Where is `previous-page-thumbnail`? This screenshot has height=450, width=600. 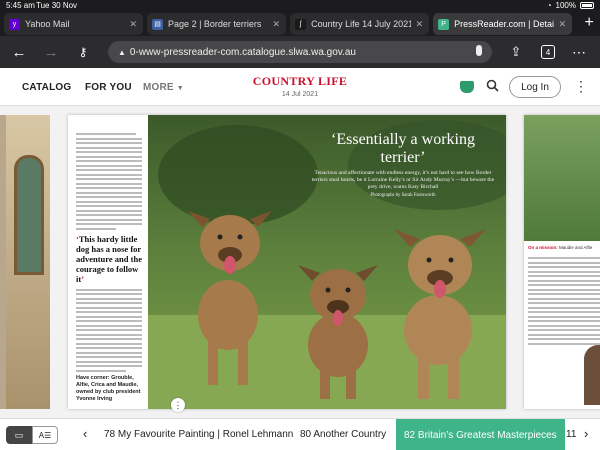 previous-page-thumbnail is located at coordinates (25, 262).